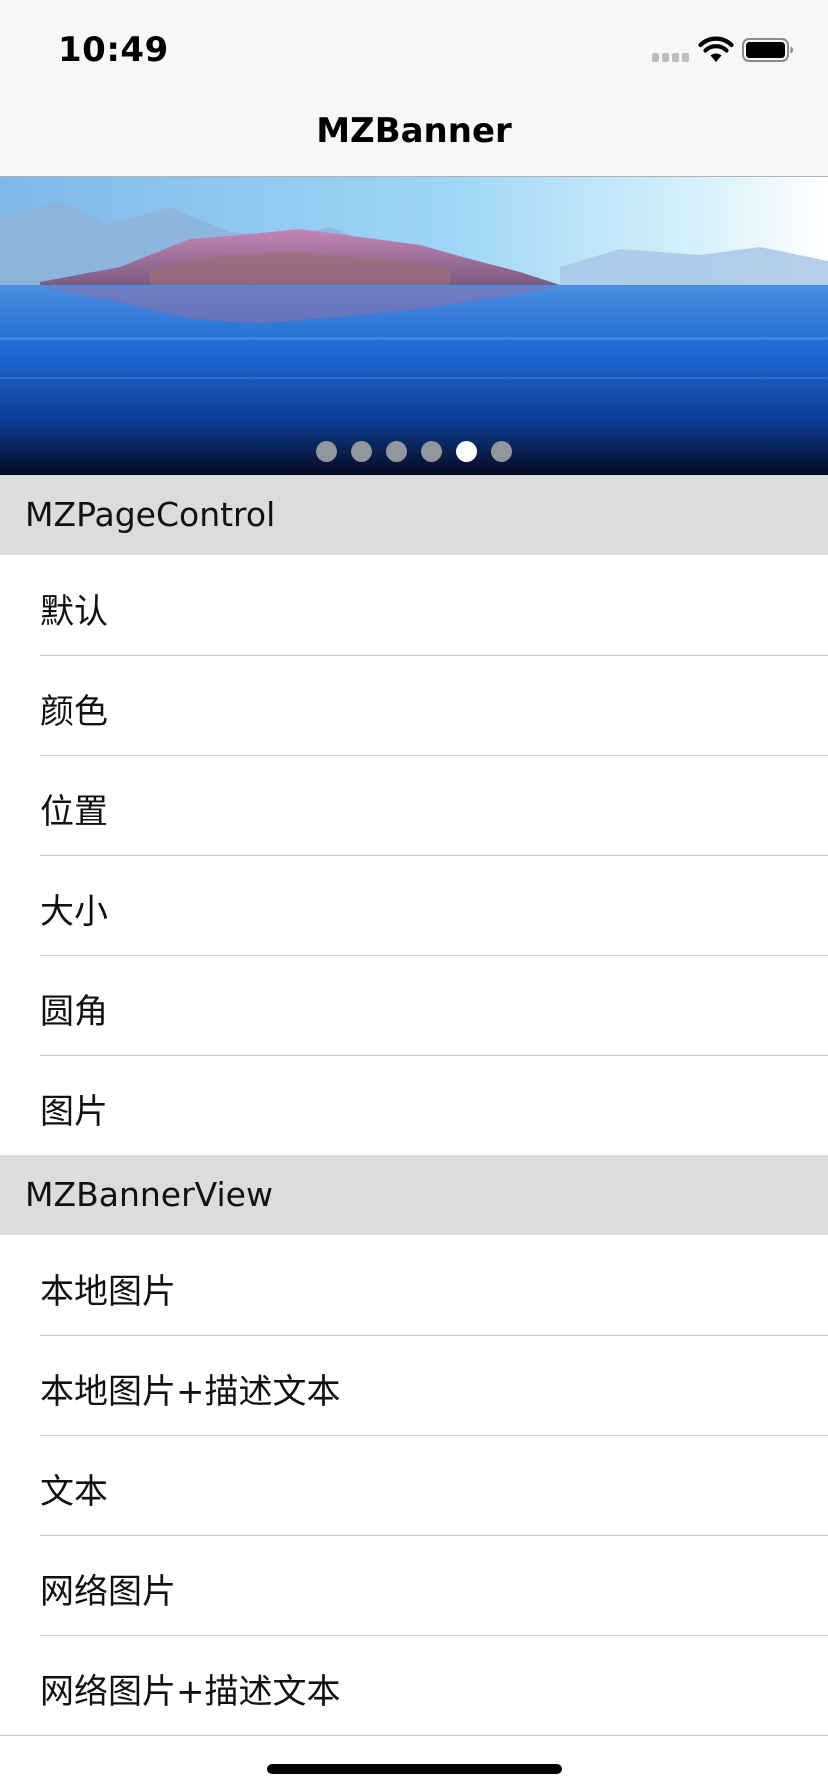 This screenshot has width=828, height=1792. Describe the element at coordinates (414, 1106) in the screenshot. I see `list-item: 图片` at that location.